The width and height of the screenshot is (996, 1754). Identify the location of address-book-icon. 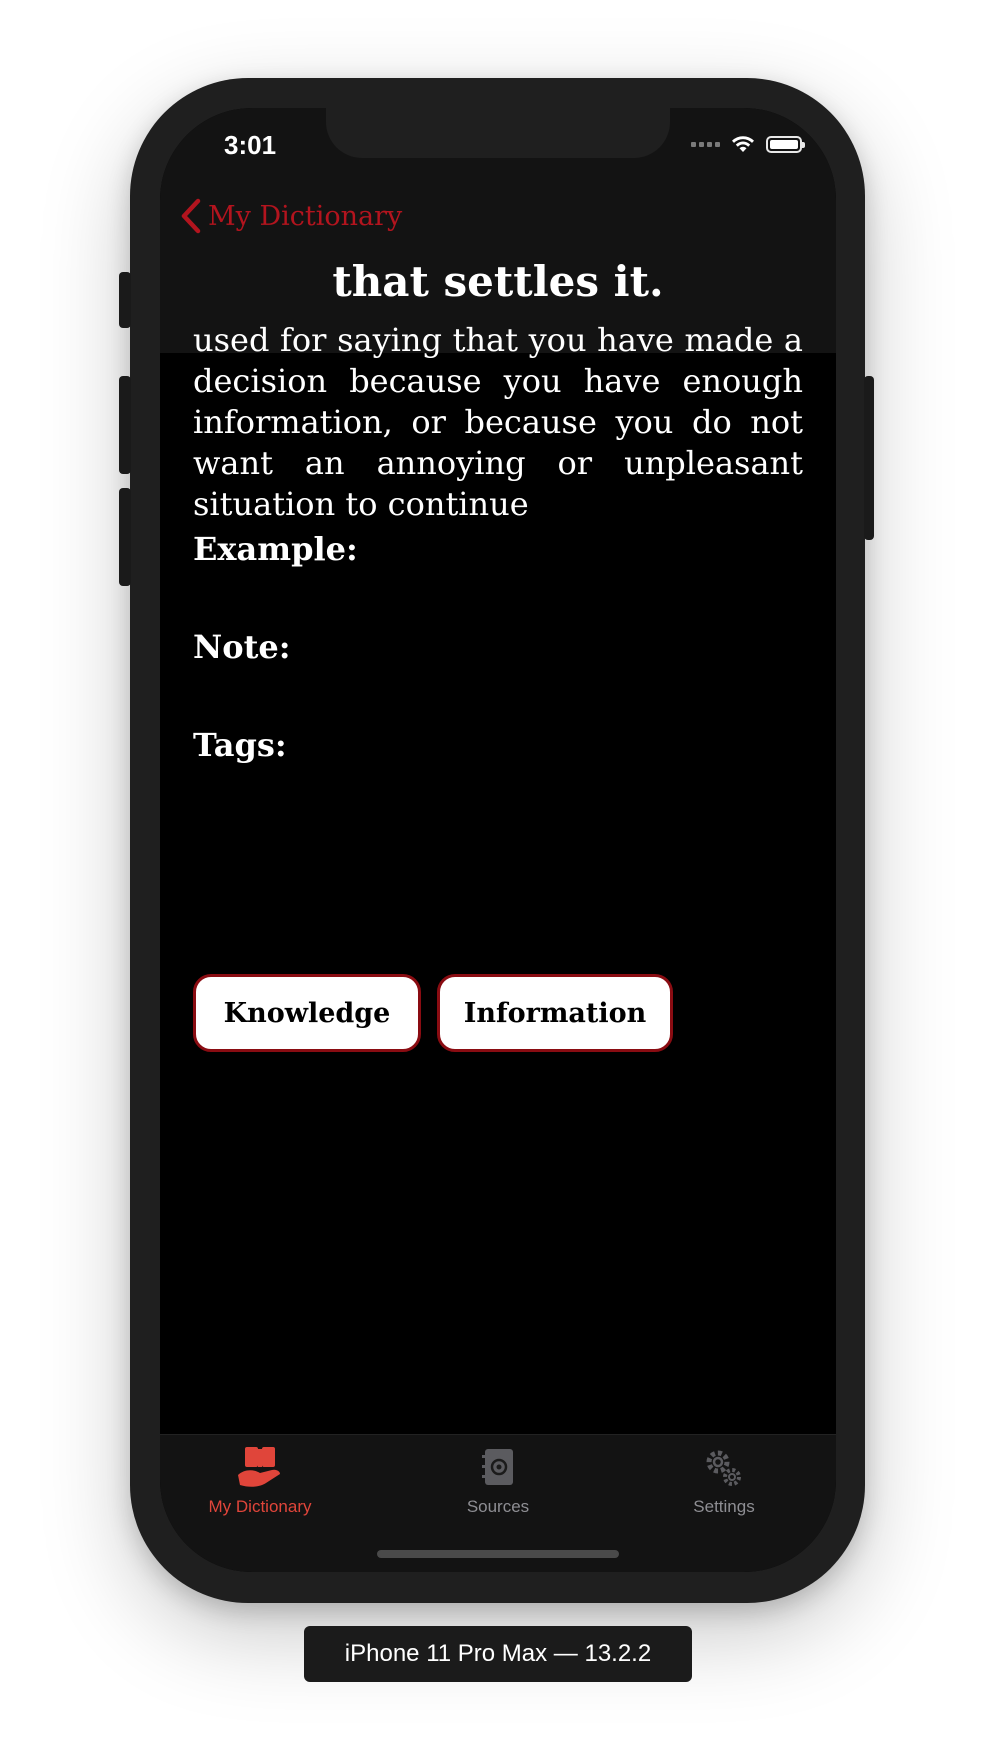
(497, 1467).